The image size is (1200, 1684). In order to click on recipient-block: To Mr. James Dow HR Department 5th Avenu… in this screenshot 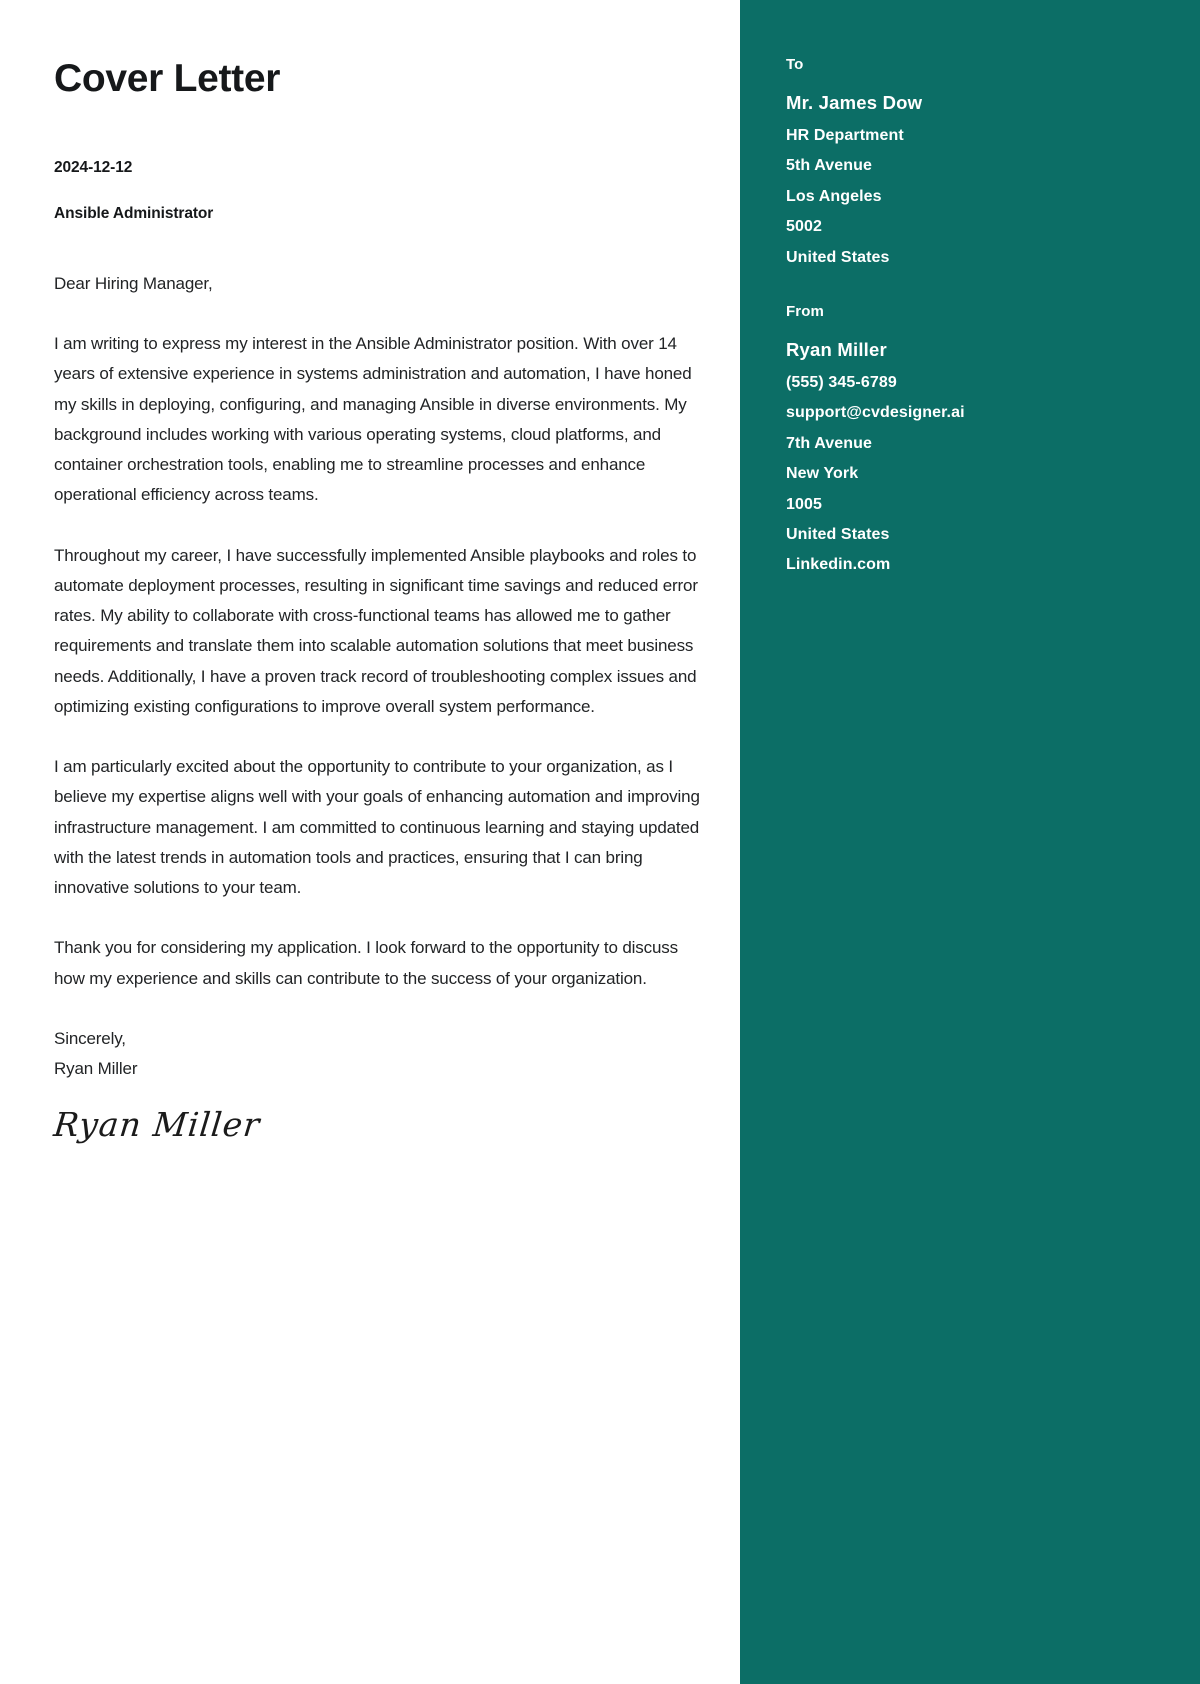, I will do `click(973, 164)`.